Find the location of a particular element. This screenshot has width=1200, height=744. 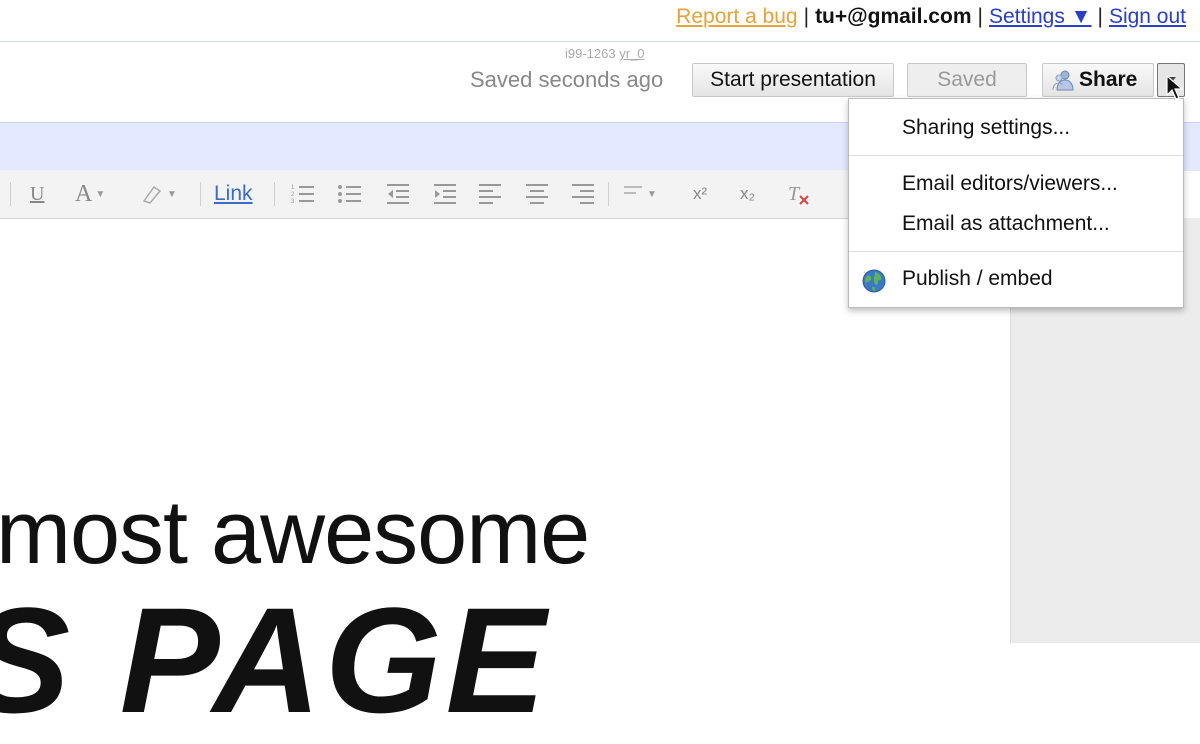

bullet-list-icon is located at coordinates (349, 194).